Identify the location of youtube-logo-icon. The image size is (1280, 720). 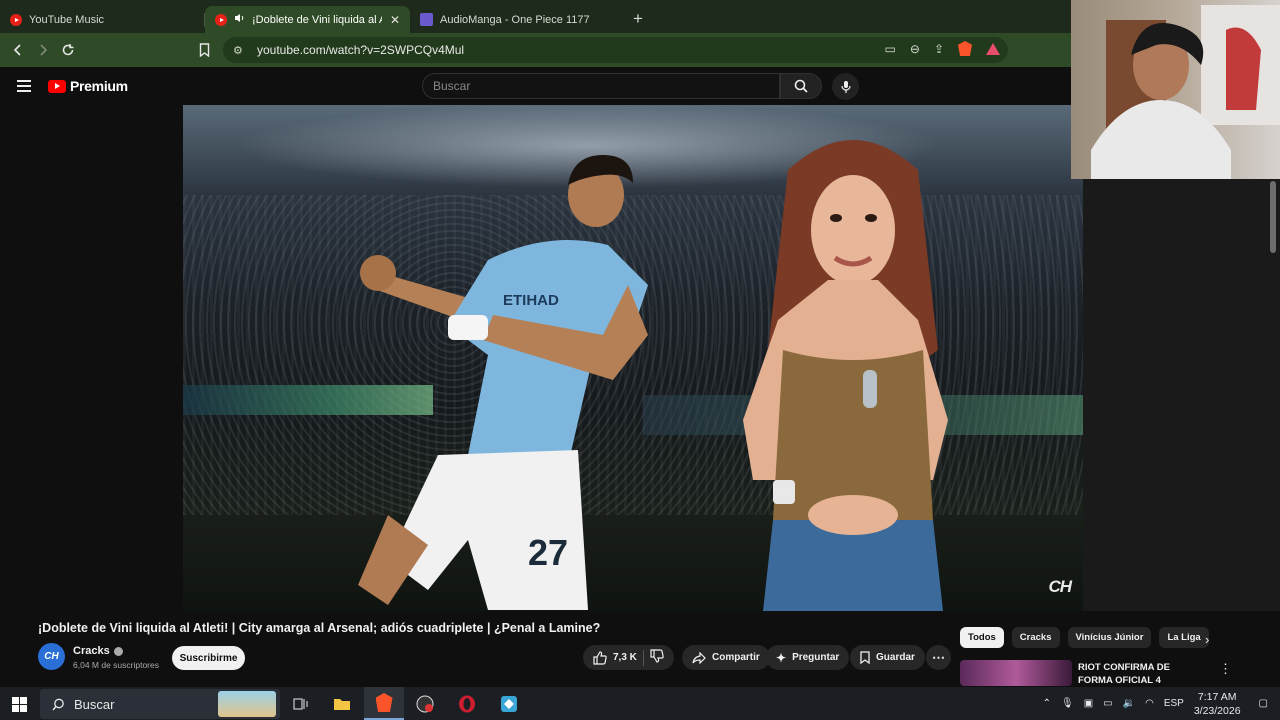
(57, 86).